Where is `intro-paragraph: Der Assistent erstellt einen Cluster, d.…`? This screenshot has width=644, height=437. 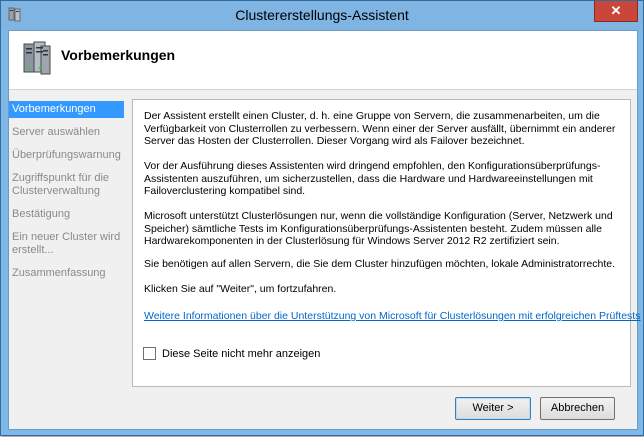
intro-paragraph: Der Assistent erstellt einen Cluster, d.… is located at coordinates (380, 129).